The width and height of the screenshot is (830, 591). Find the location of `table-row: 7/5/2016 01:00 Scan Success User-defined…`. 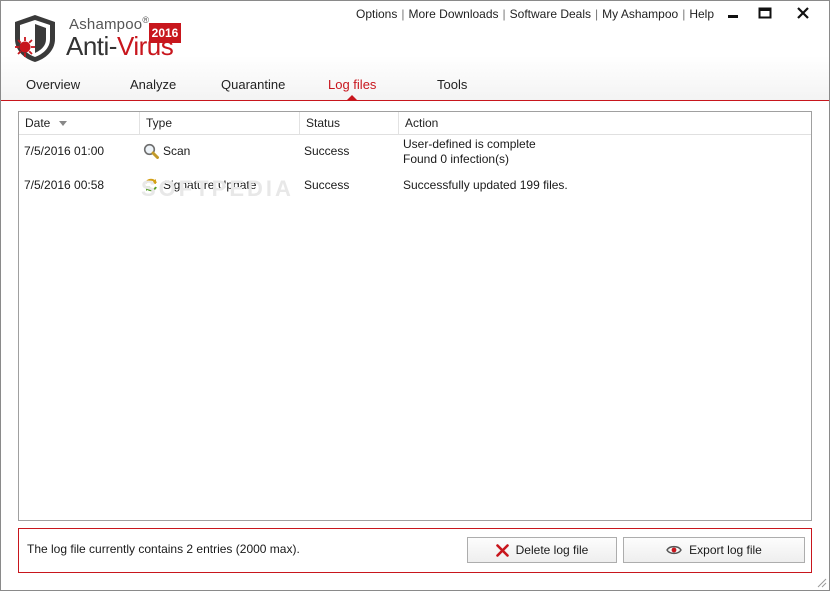

table-row: 7/5/2016 01:00 Scan Success User-defined… is located at coordinates (415, 152).